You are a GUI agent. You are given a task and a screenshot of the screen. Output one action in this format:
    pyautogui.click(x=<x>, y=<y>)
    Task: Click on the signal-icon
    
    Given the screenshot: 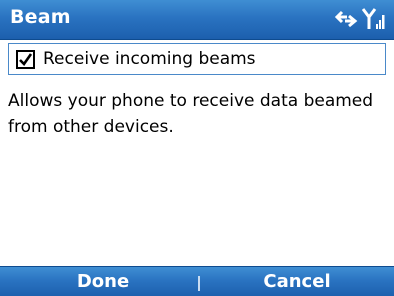 What is the action you would take?
    pyautogui.click(x=373, y=19)
    